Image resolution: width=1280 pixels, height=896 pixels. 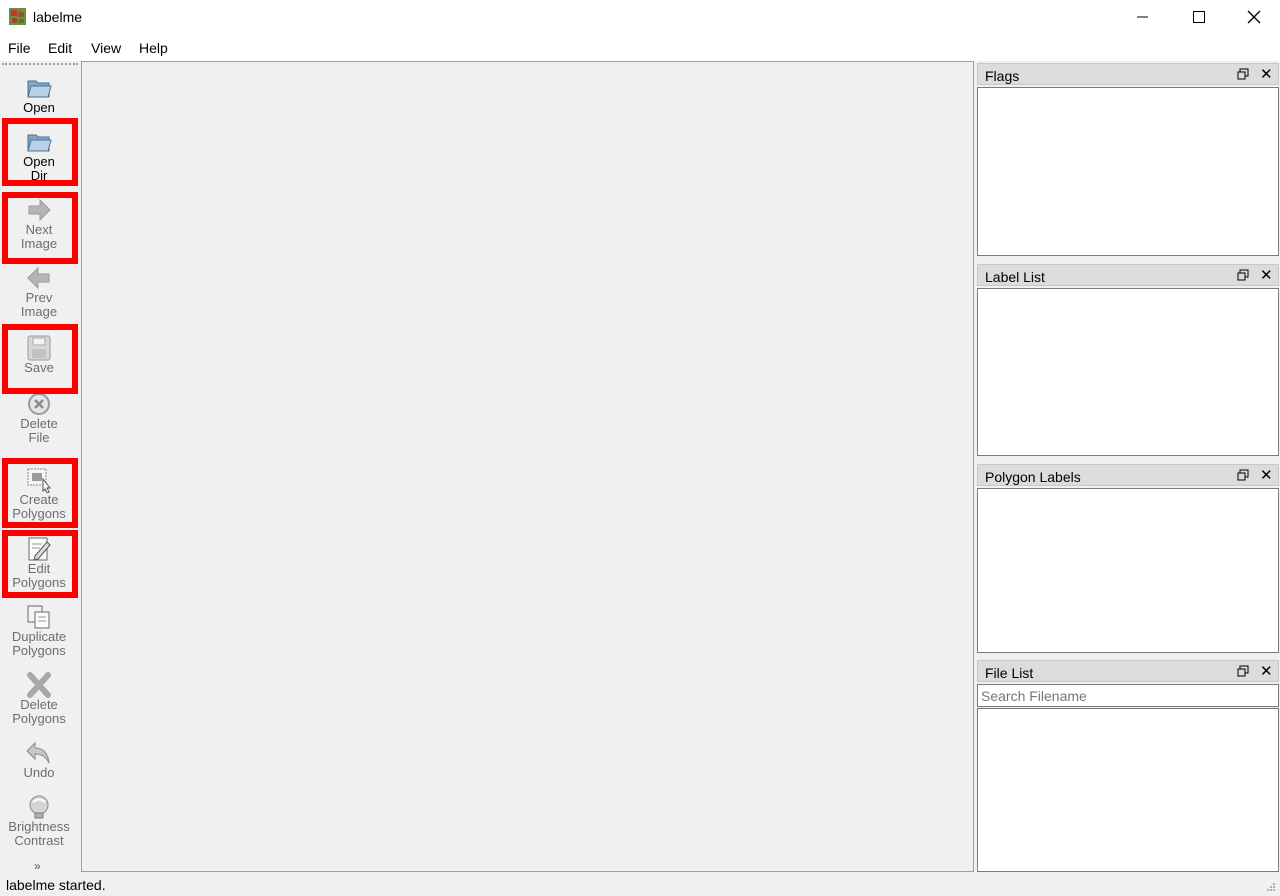 What do you see at coordinates (40, 152) in the screenshot?
I see `highlight-open-dir` at bounding box center [40, 152].